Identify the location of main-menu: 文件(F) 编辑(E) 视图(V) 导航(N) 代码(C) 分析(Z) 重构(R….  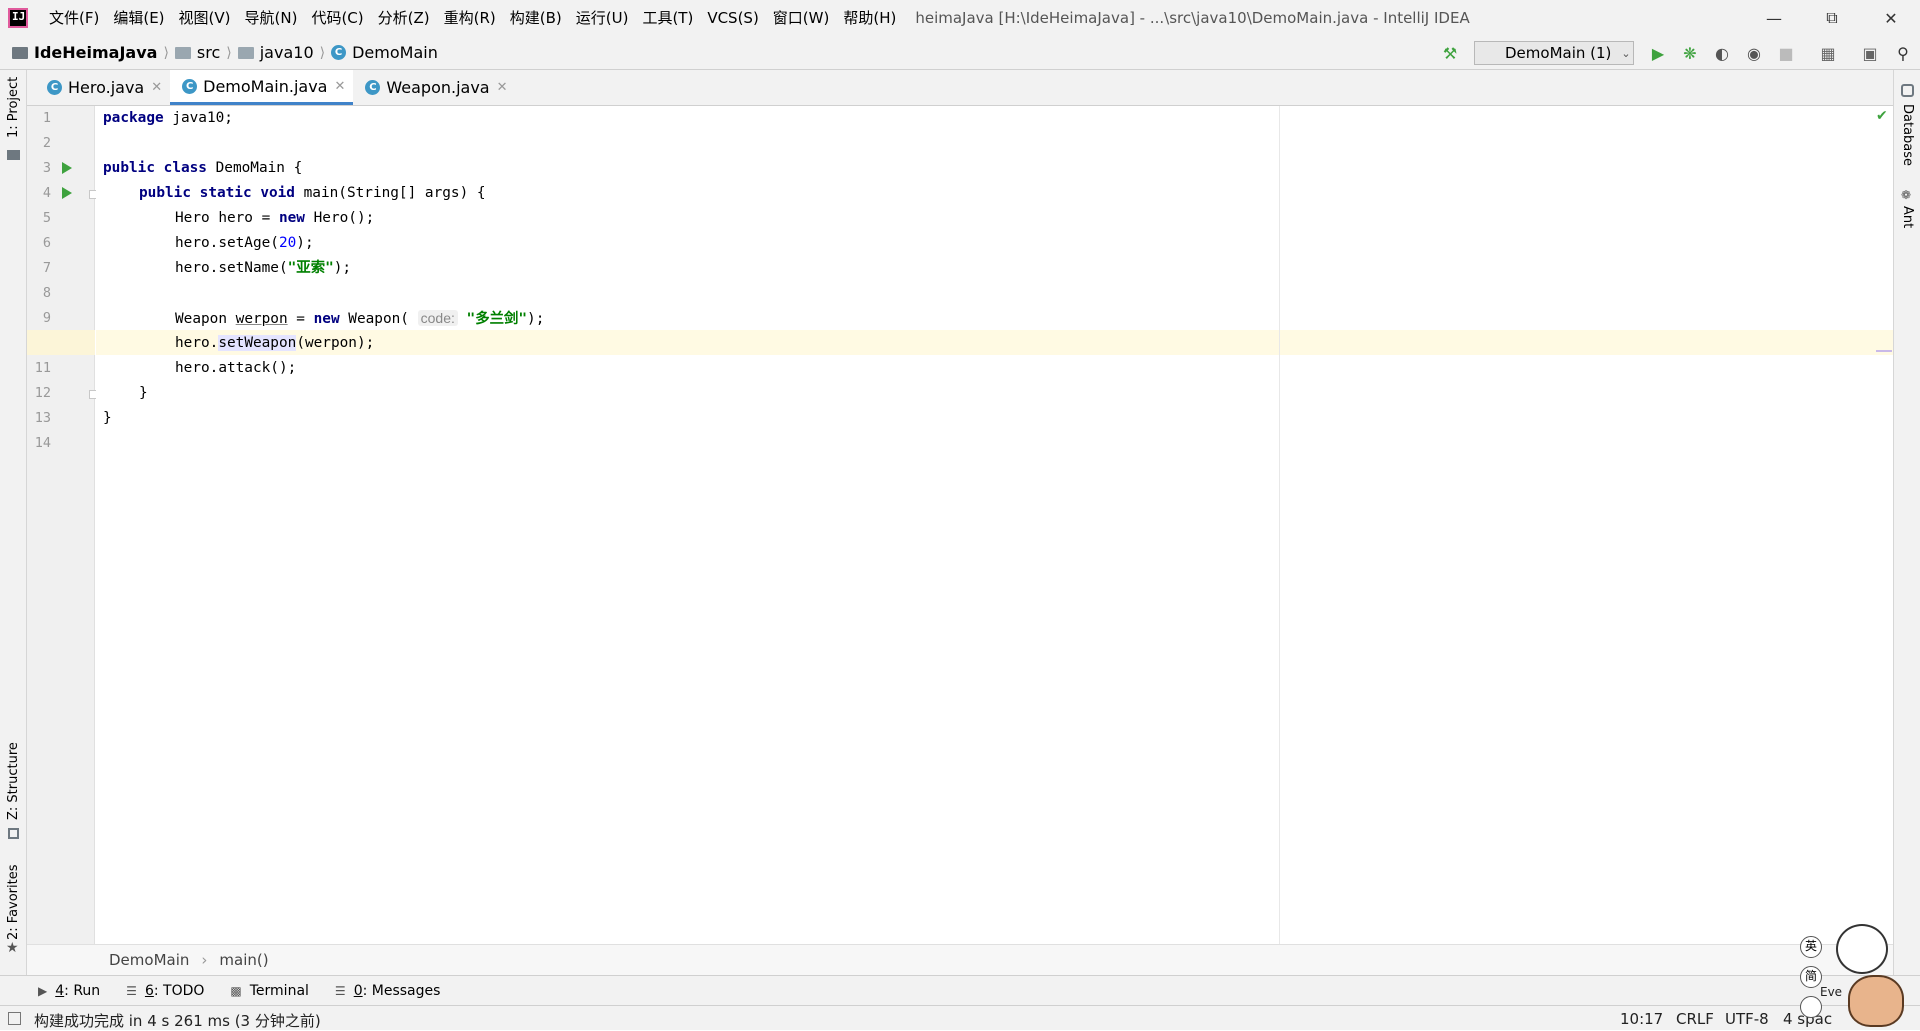
(472, 18).